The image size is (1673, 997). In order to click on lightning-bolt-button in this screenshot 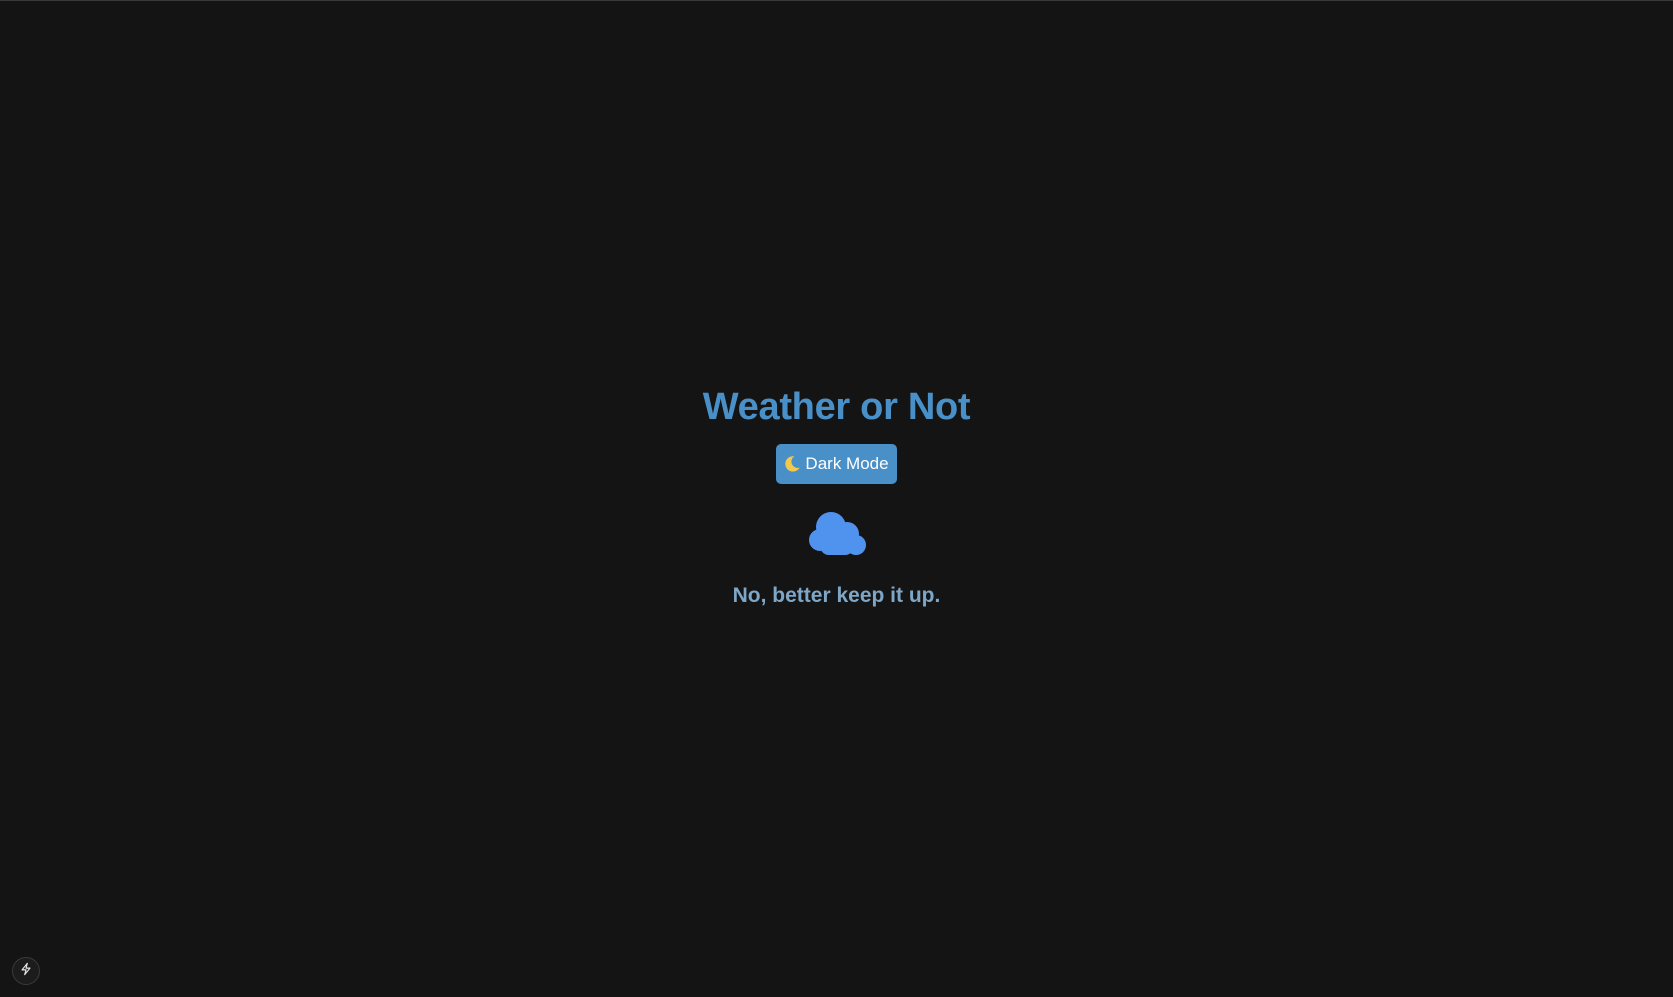, I will do `click(26, 971)`.